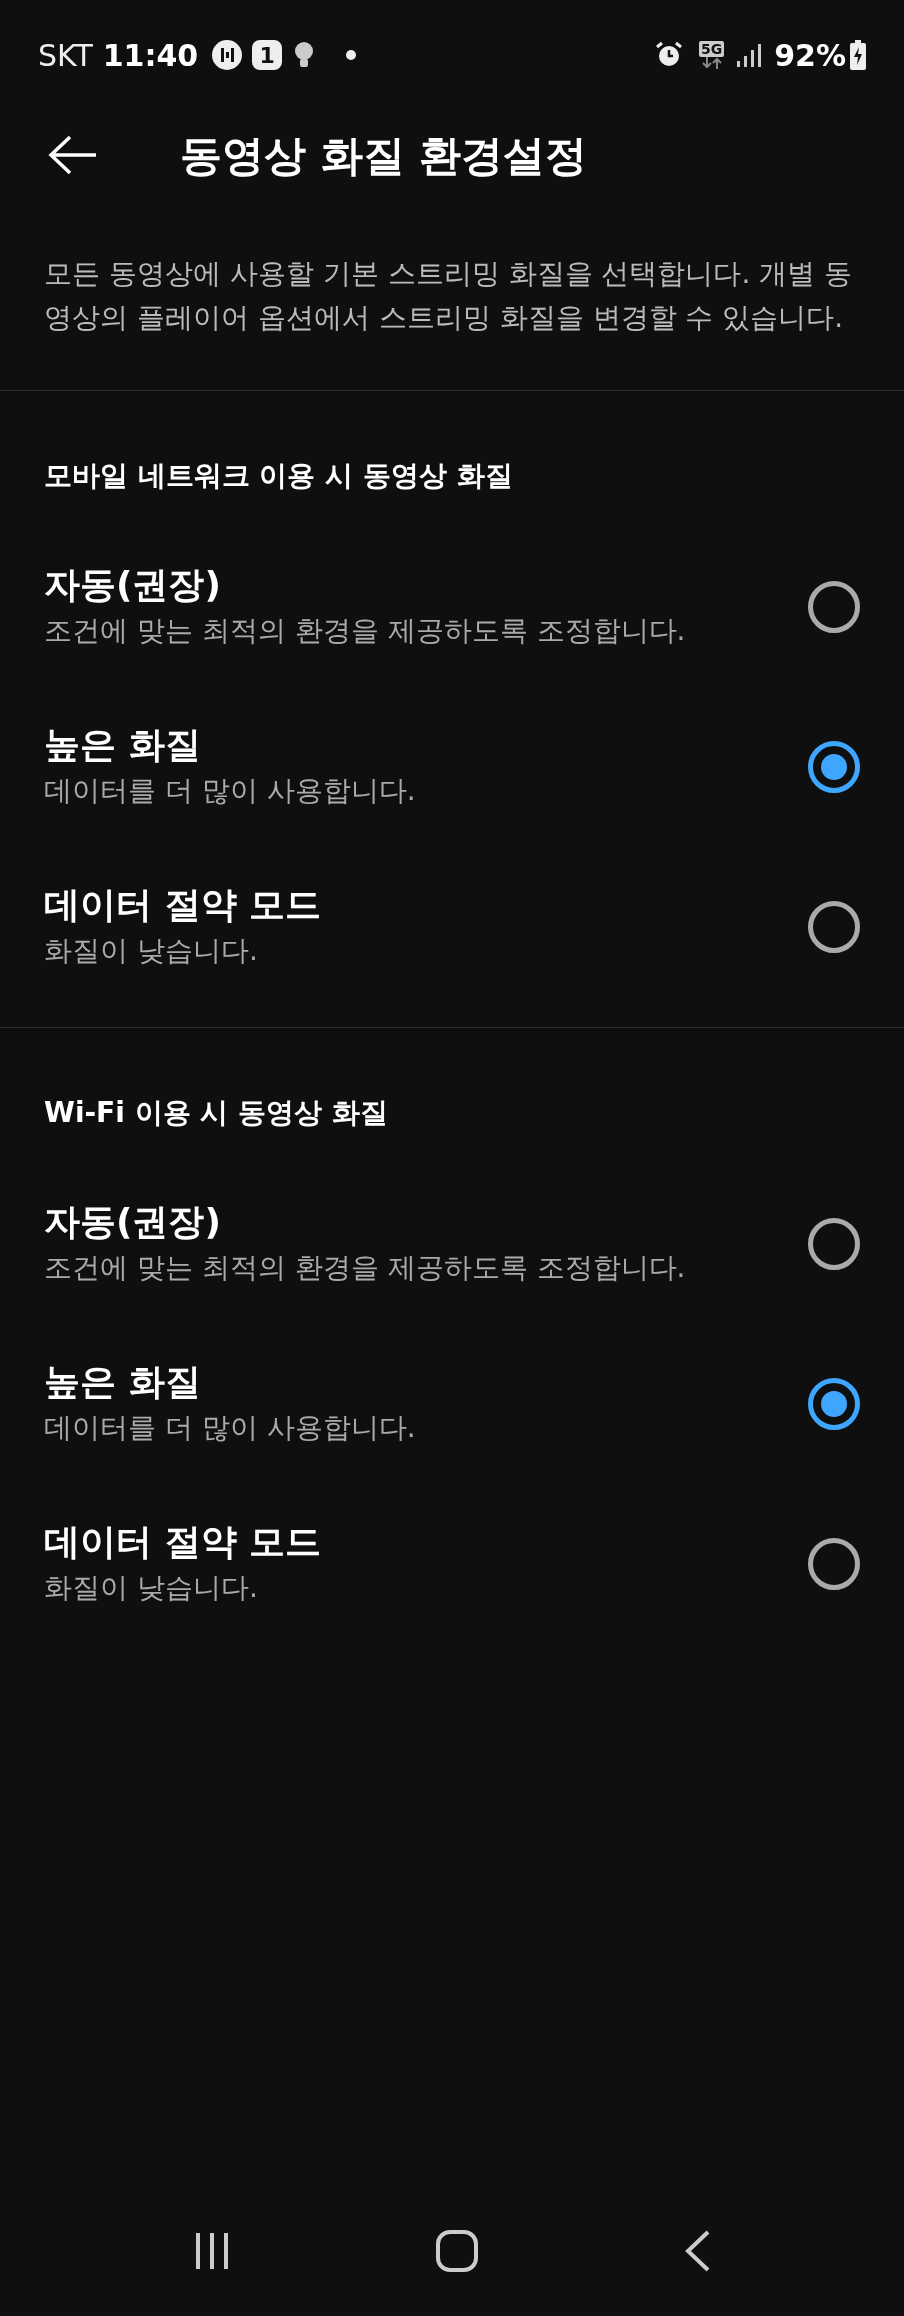 The image size is (904, 2316). What do you see at coordinates (267, 55) in the screenshot?
I see `notification-badge: 1` at bounding box center [267, 55].